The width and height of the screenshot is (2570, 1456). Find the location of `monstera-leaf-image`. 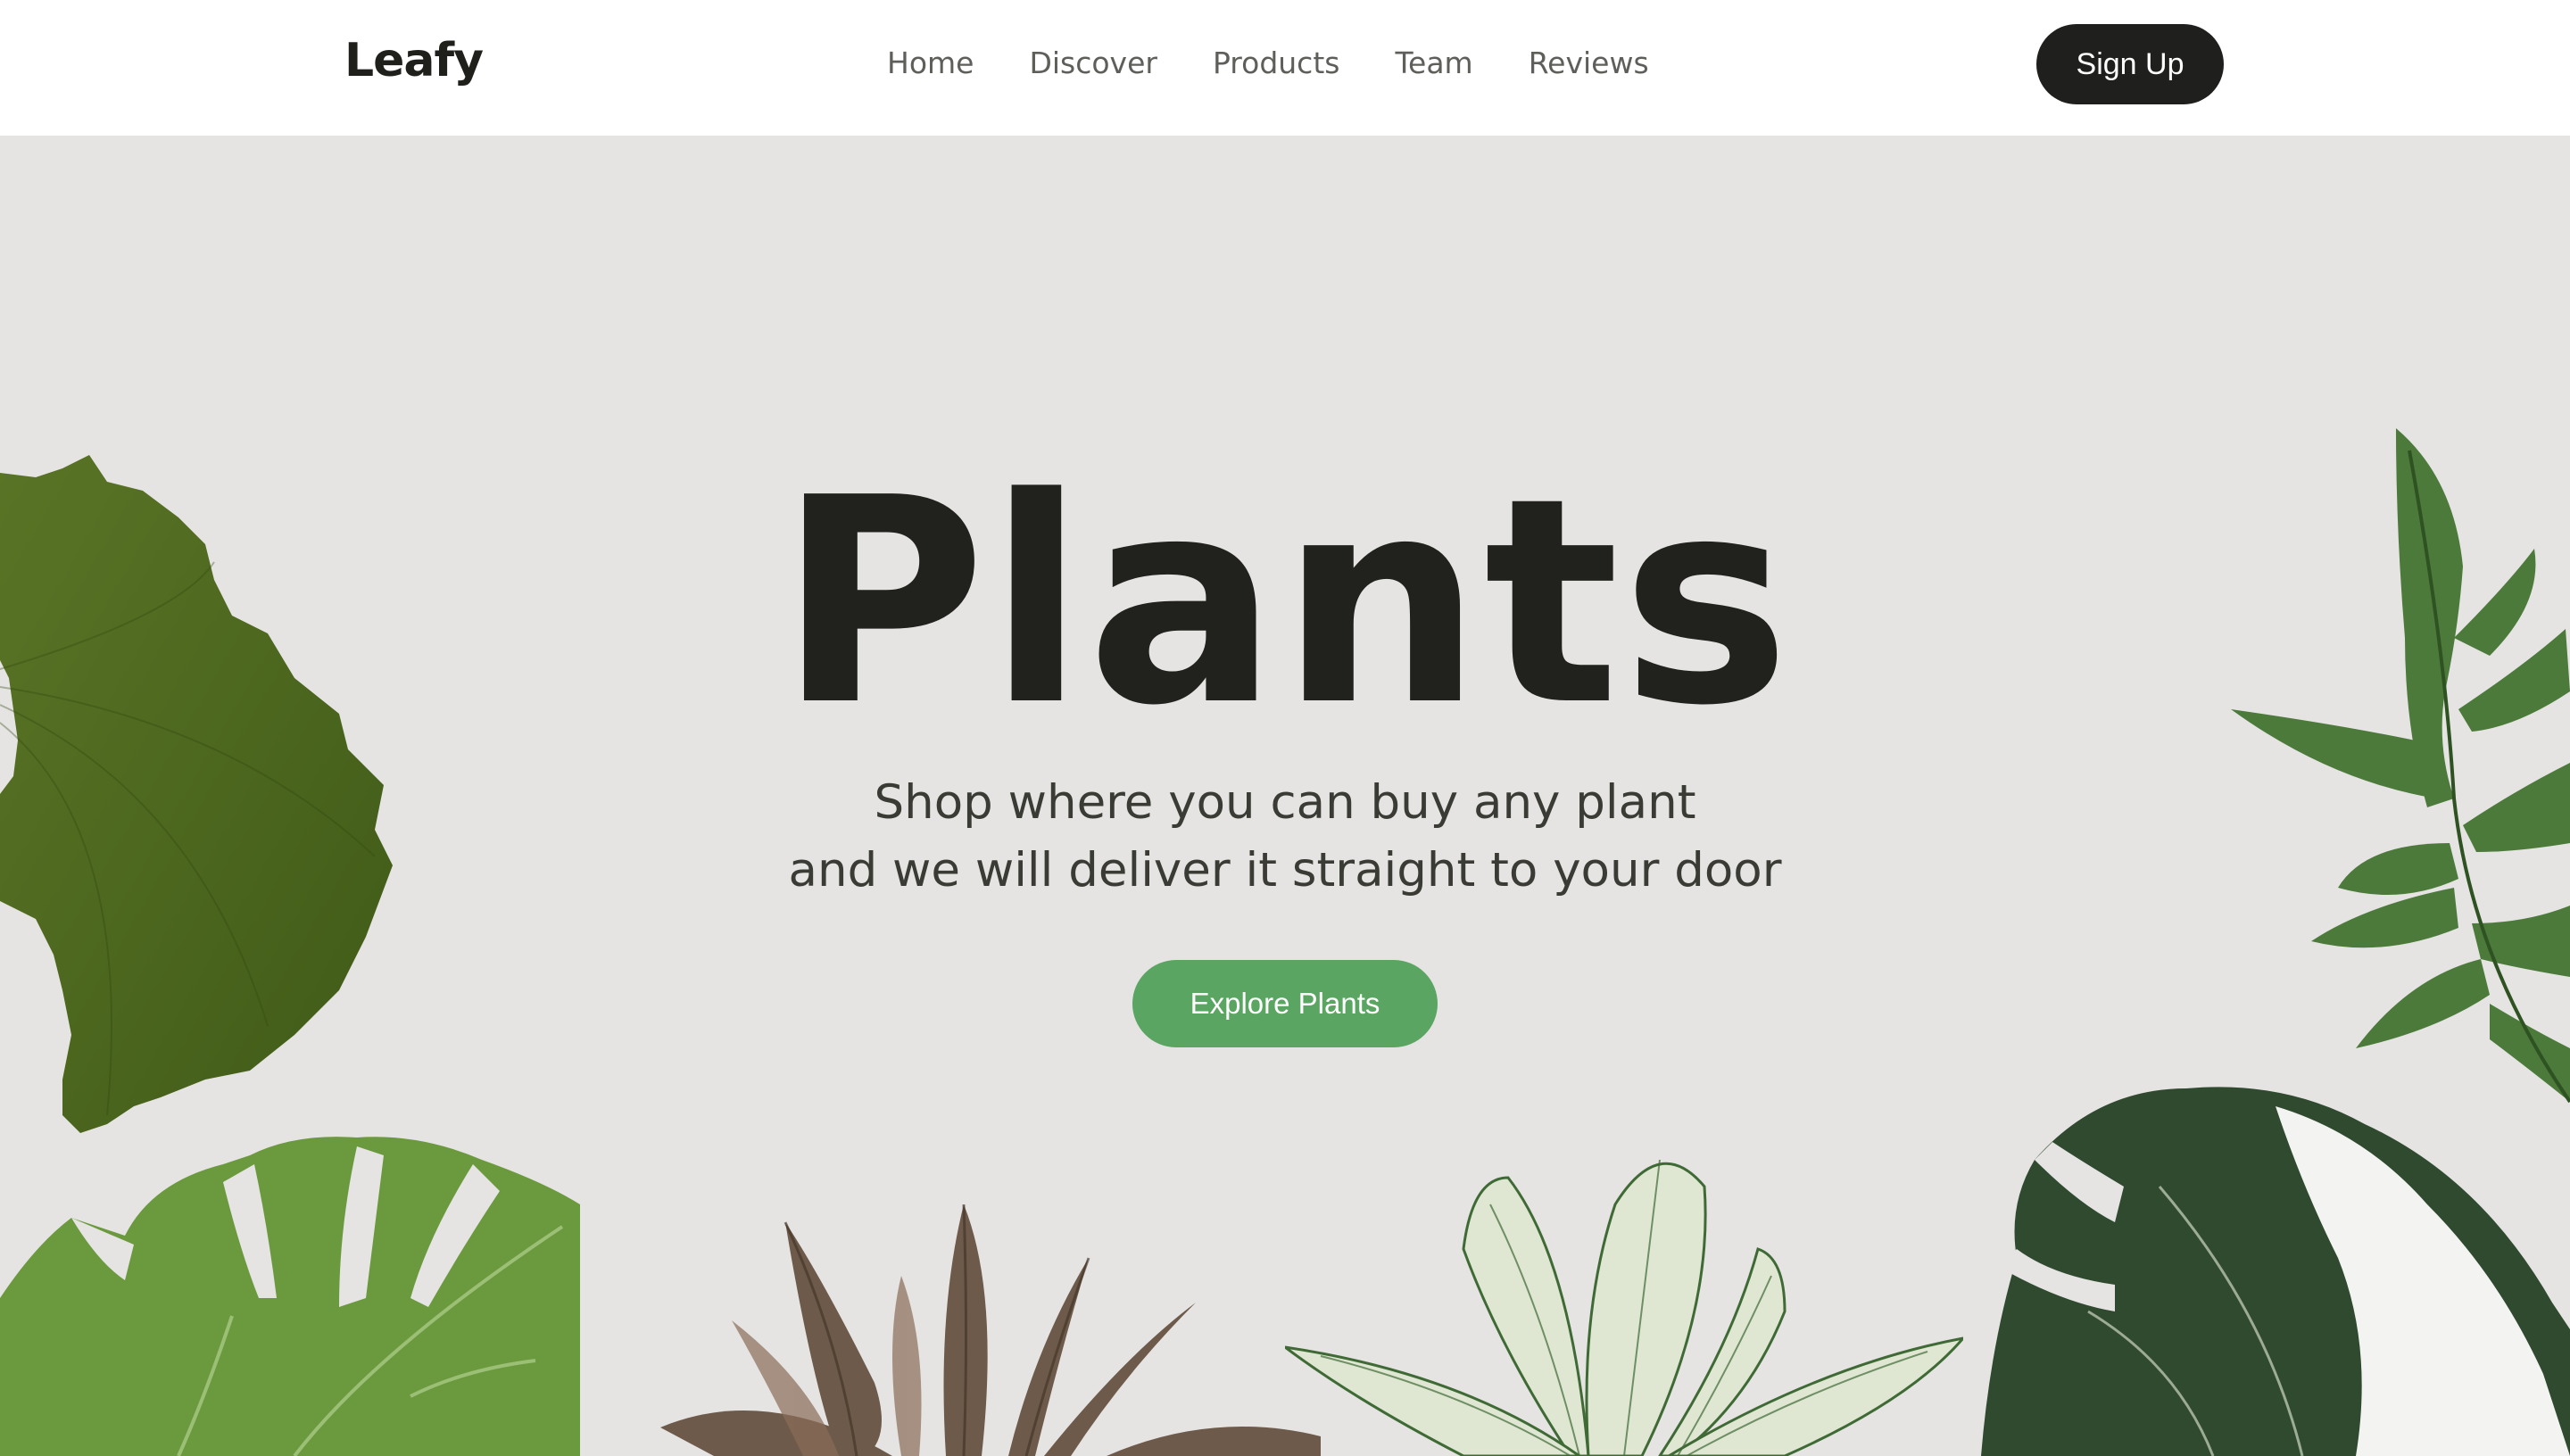

monstera-leaf-image is located at coordinates (290, 1296).